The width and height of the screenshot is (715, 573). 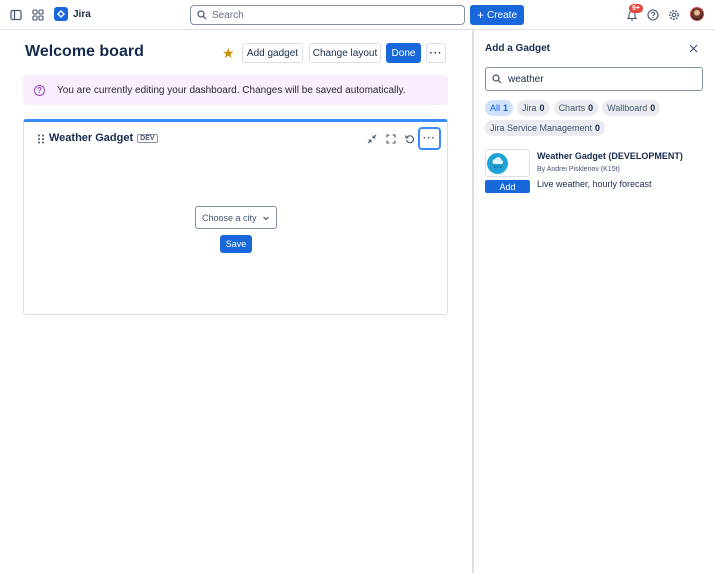 I want to click on create-label: Create, so click(x=502, y=15).